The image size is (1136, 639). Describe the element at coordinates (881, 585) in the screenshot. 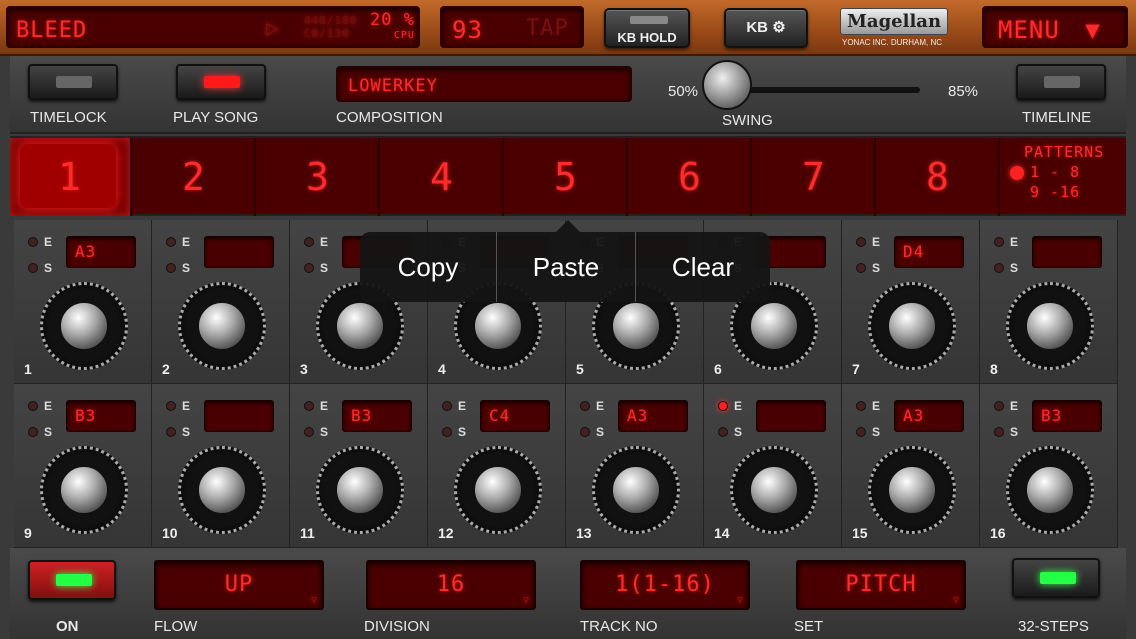

I see `set-selector: PITCH ▽` at that location.